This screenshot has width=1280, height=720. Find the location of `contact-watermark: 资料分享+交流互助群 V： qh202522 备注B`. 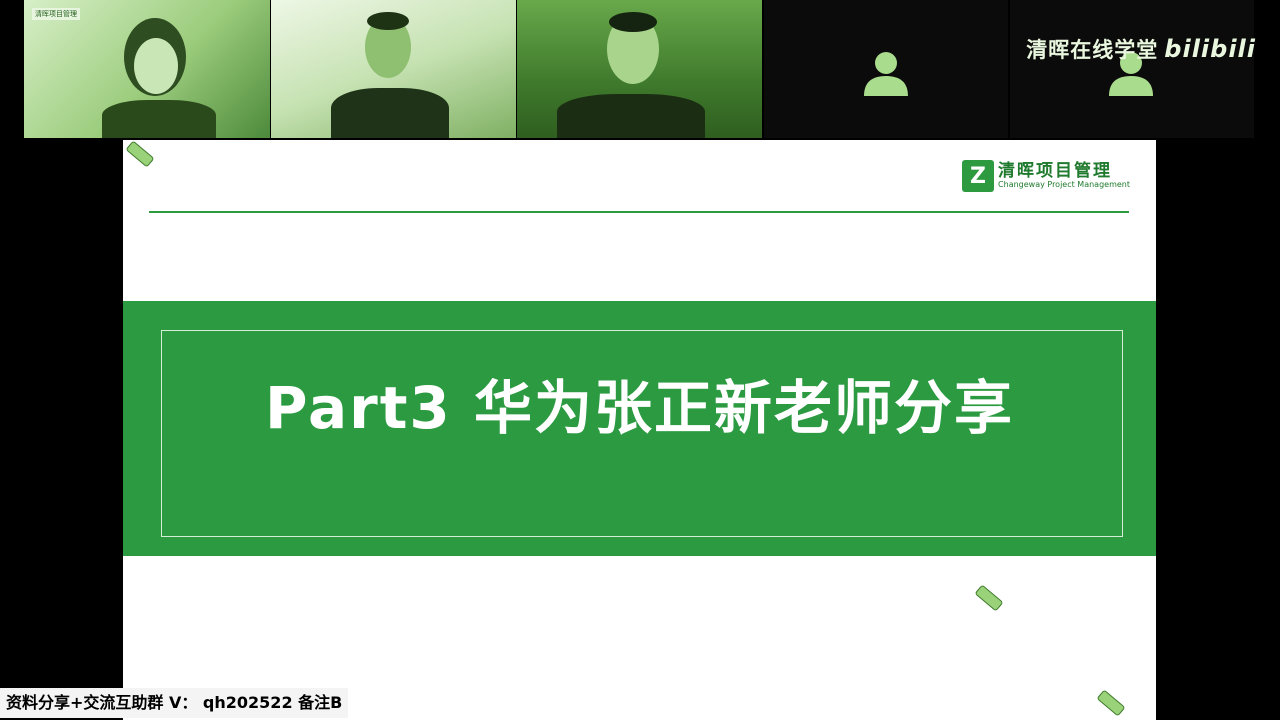

contact-watermark: 资料分享+交流互助群 V： qh202522 备注B is located at coordinates (174, 703).